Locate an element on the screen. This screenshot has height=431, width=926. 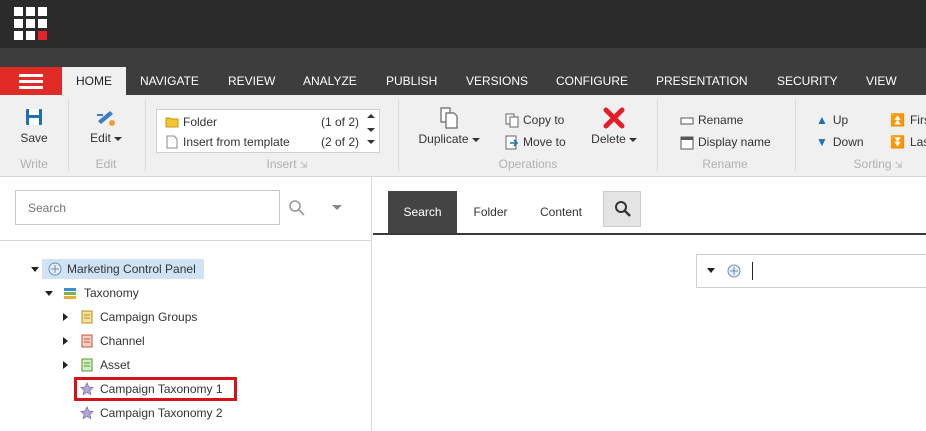
tab-content: Content is located at coordinates (561, 212).